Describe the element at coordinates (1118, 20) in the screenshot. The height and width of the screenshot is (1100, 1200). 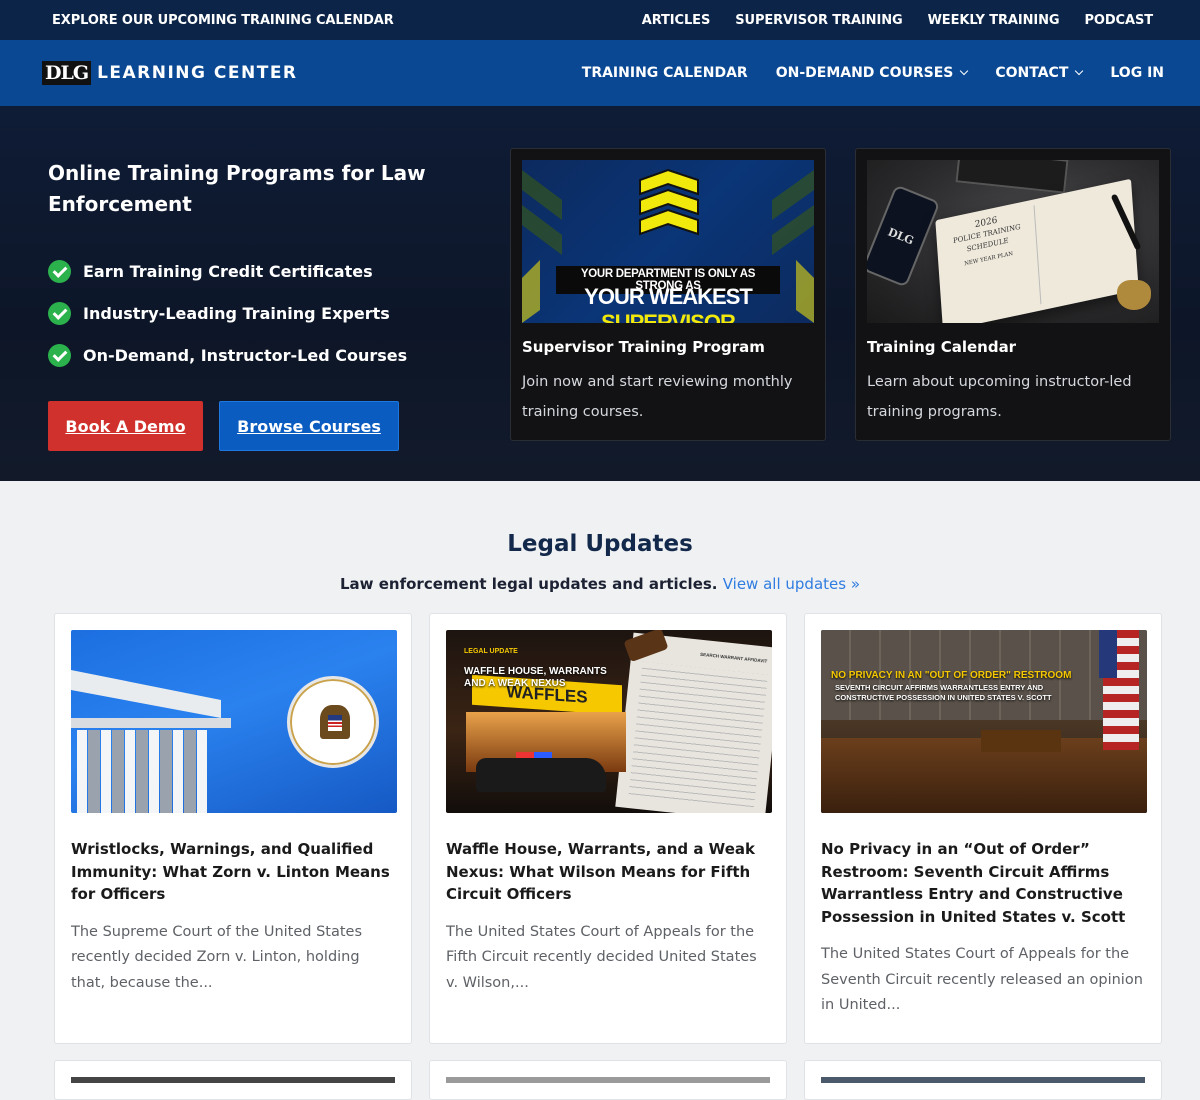
I see `top-link-podcast: PODCAST` at that location.